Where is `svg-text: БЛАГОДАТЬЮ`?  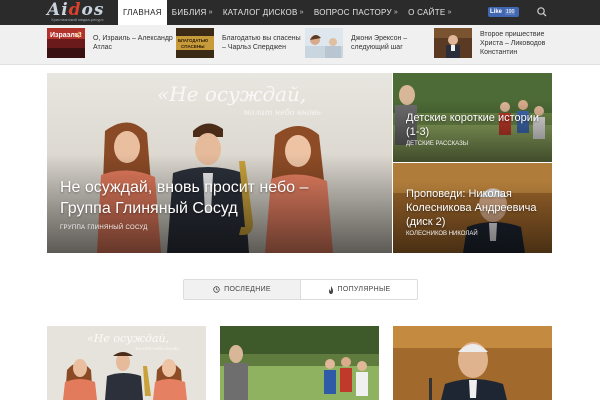 svg-text: БЛАГОДАТЬЮ is located at coordinates (193, 40).